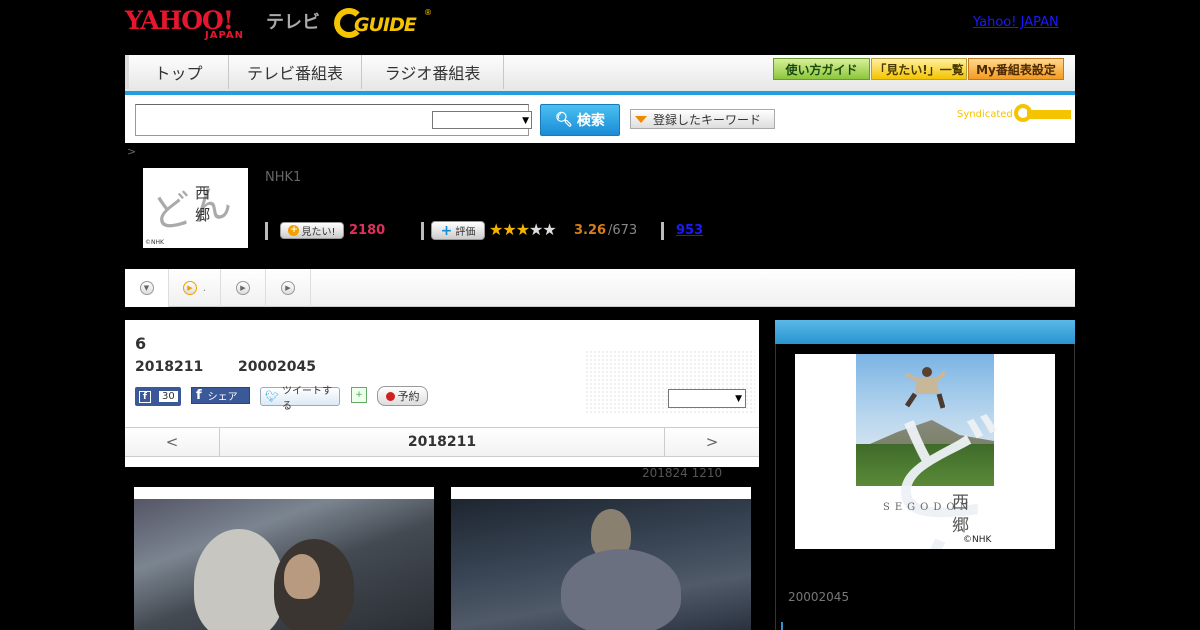 This screenshot has height=630, width=1200. Describe the element at coordinates (203, 193) in the screenshot. I see `thumb-kanji-1: 西` at that location.